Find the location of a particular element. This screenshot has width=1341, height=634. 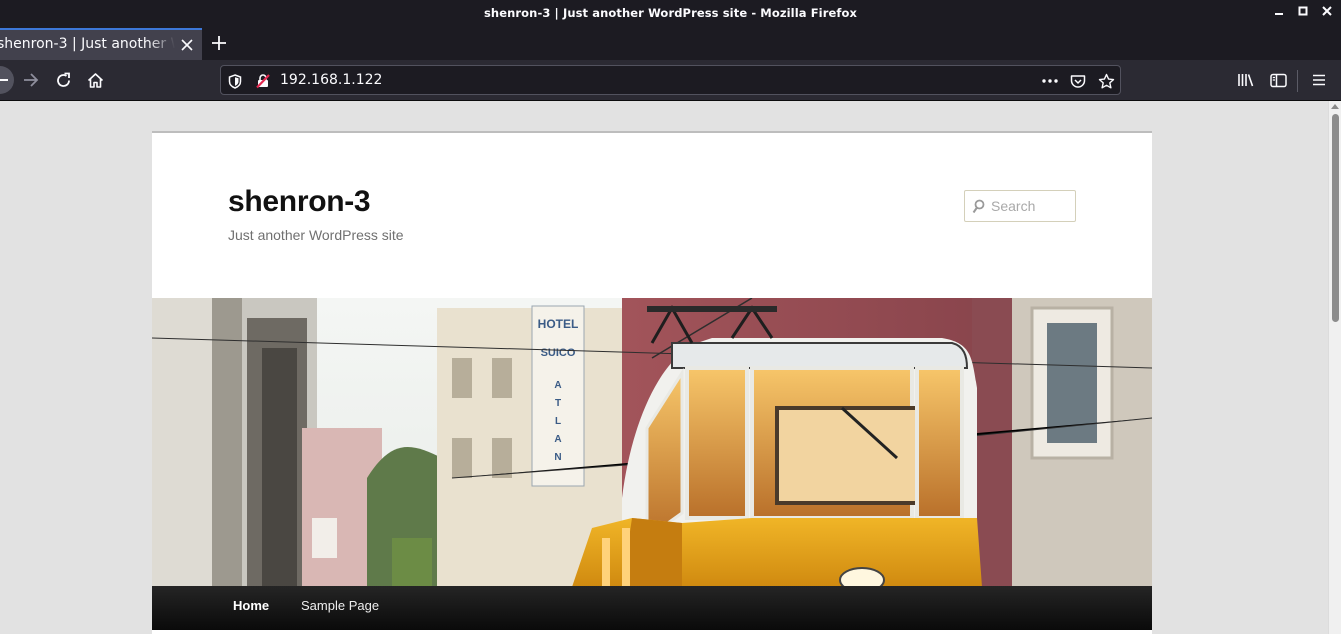

tab-strip: shenron-3 | Just another WordPress site is located at coordinates (670, 43).